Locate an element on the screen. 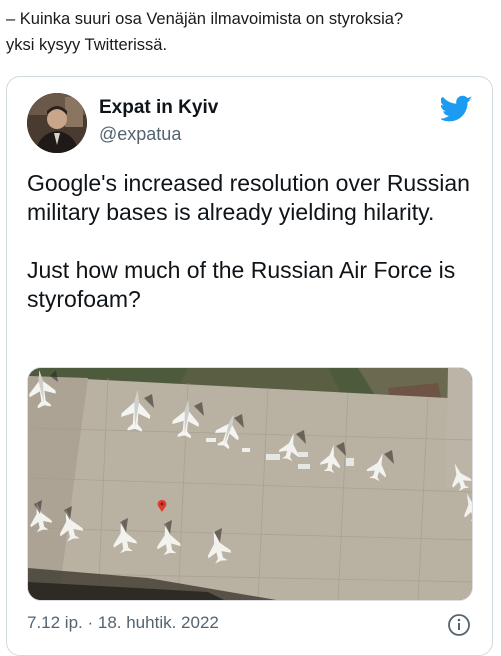 Image resolution: width=501 pixels, height=656 pixels. author-name: Expat in Kyiv is located at coordinates (158, 108).